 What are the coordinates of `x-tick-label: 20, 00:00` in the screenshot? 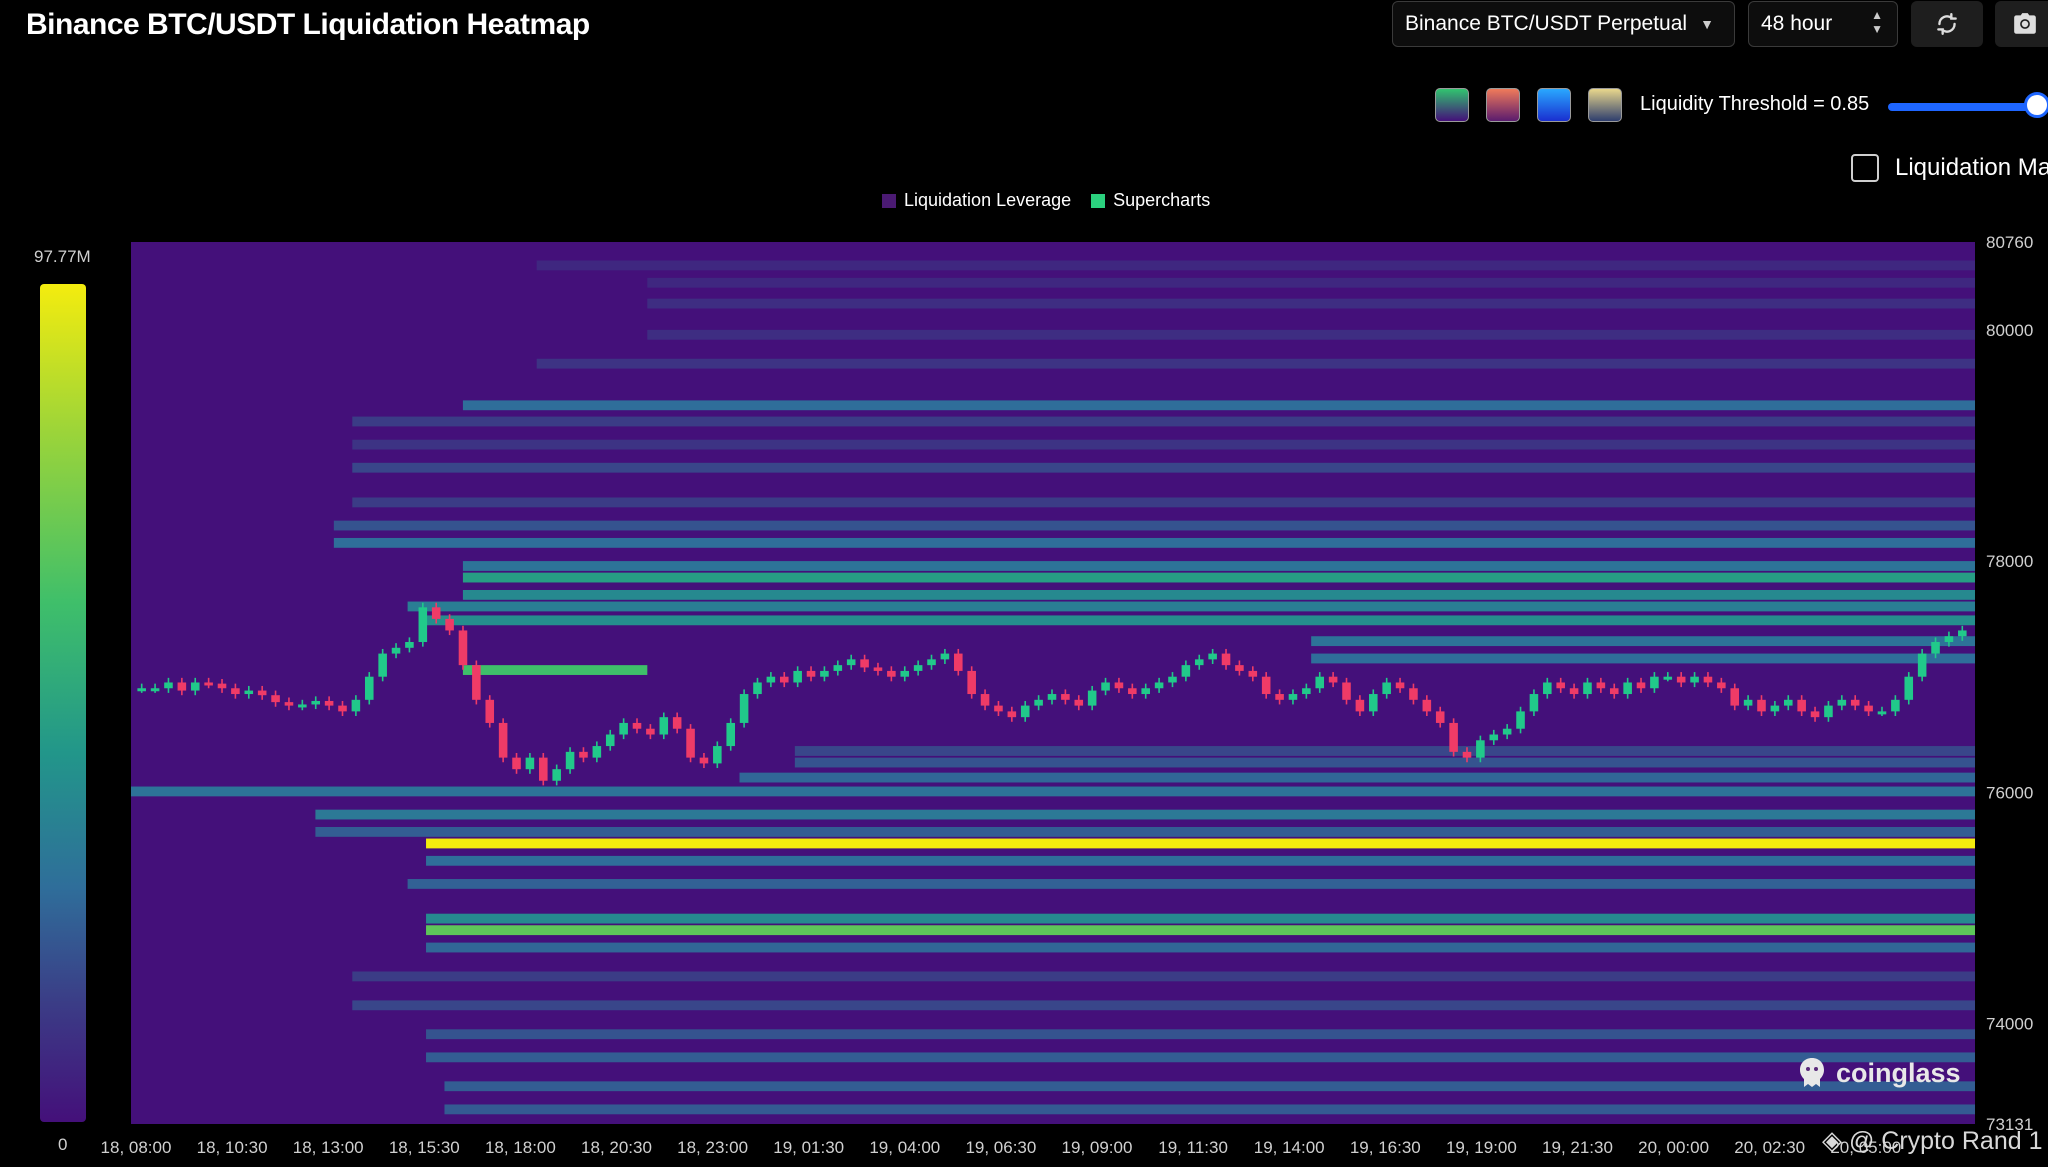 It's located at (1673, 1147).